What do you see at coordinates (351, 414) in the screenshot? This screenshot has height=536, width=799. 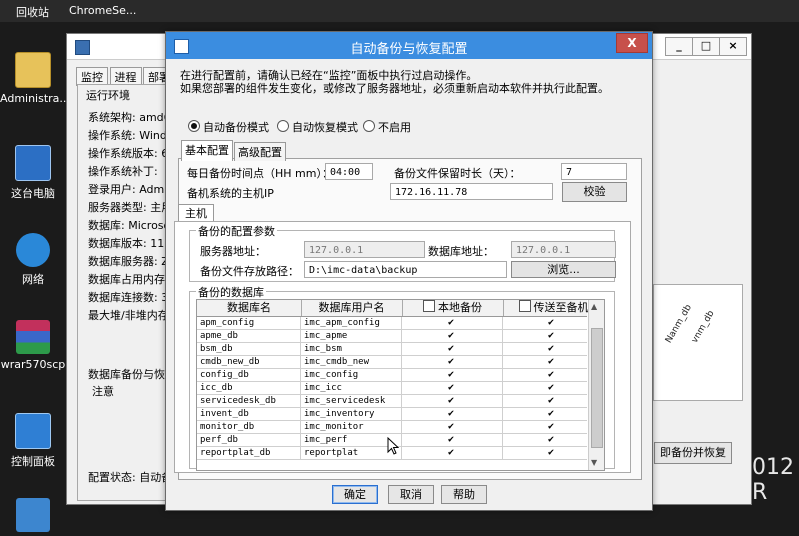 I see `cell-db-user: imc_inventory` at bounding box center [351, 414].